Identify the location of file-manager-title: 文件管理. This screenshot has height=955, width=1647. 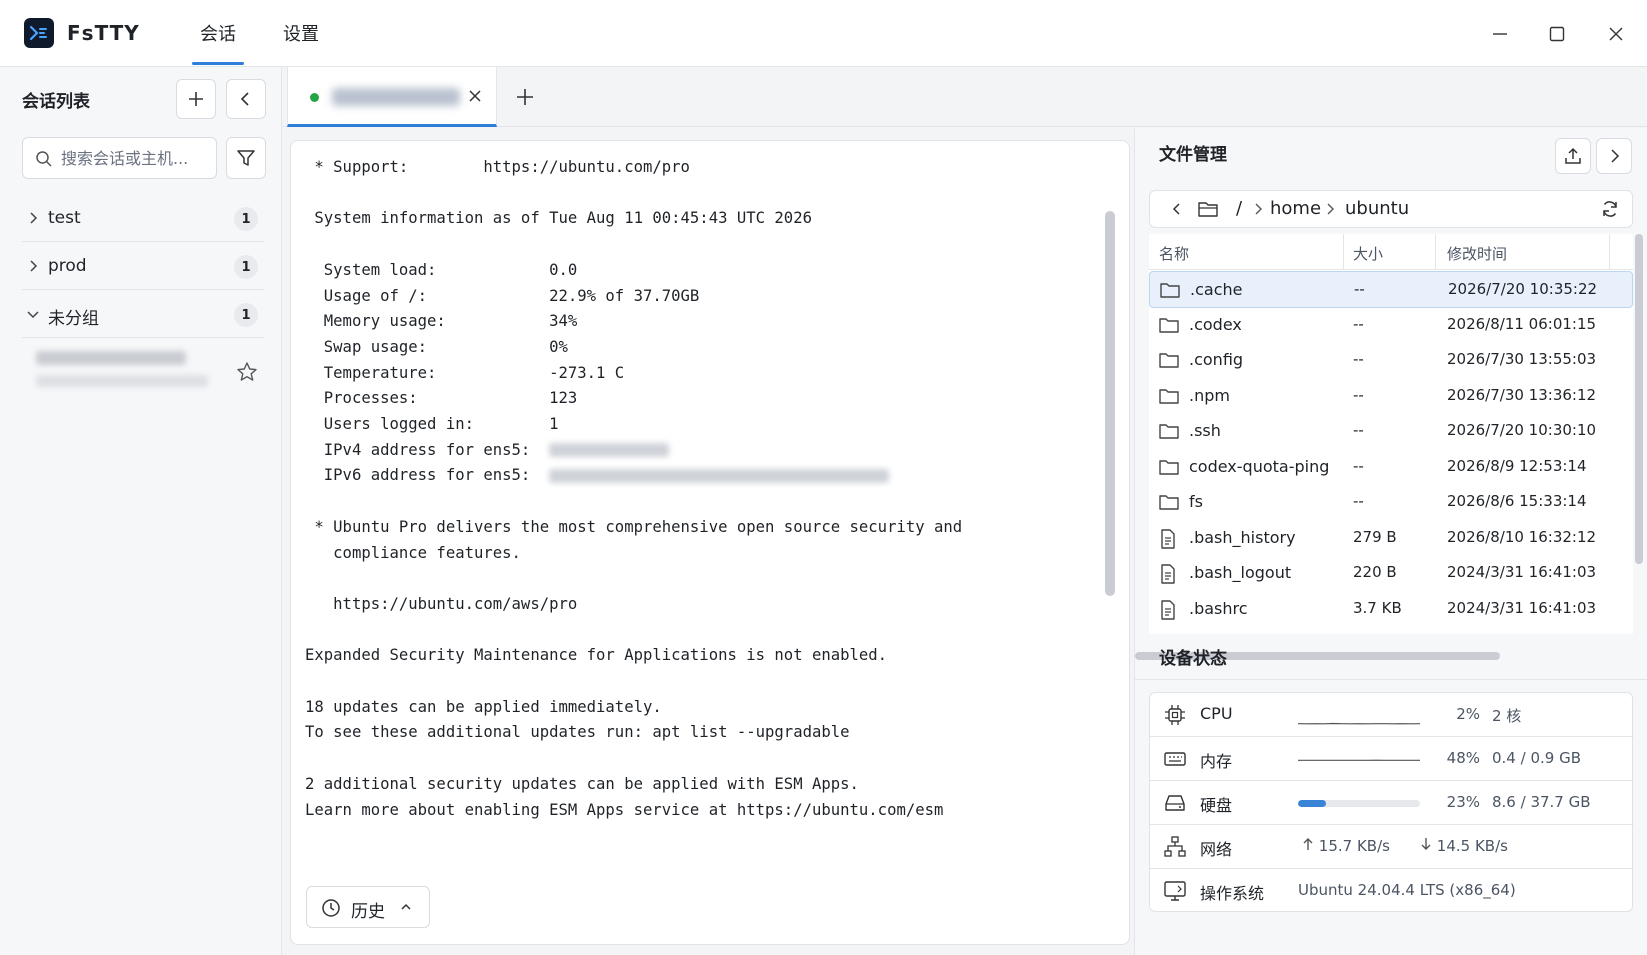
(1193, 155).